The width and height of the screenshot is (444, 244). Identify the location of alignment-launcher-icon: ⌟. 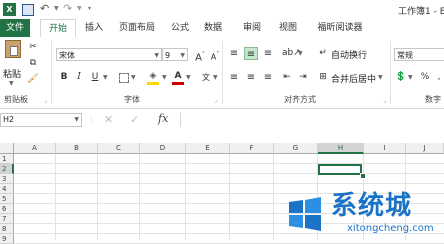
(384, 100).